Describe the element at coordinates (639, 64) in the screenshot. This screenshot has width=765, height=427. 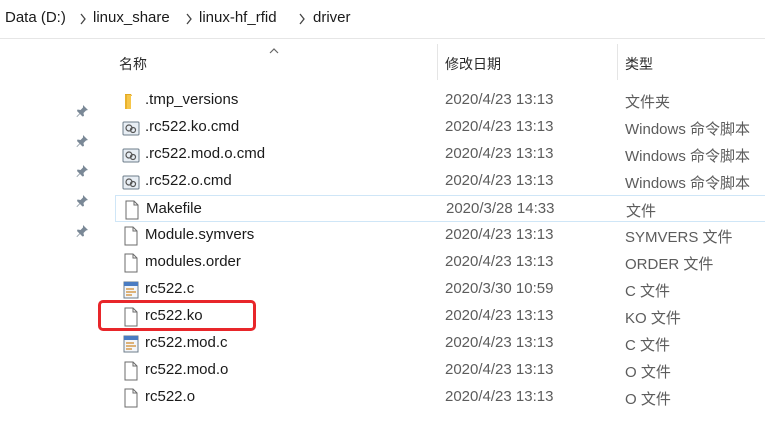
I see `column-header-type: 类型` at that location.